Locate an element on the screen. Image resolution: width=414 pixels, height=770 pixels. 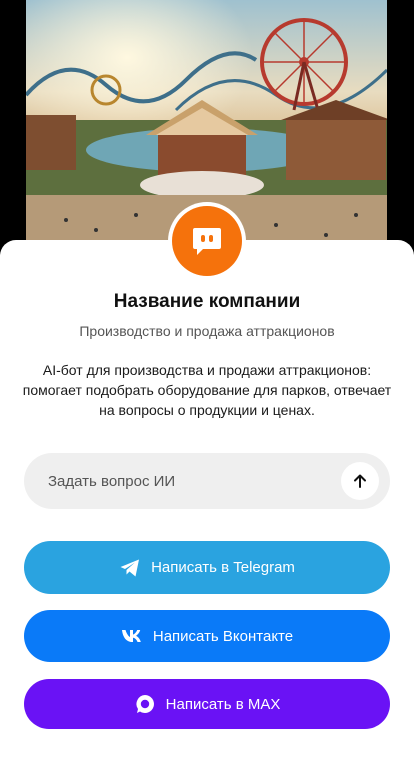
ask-ai-placeholder: Задать вопрос ИИ is located at coordinates (112, 481).